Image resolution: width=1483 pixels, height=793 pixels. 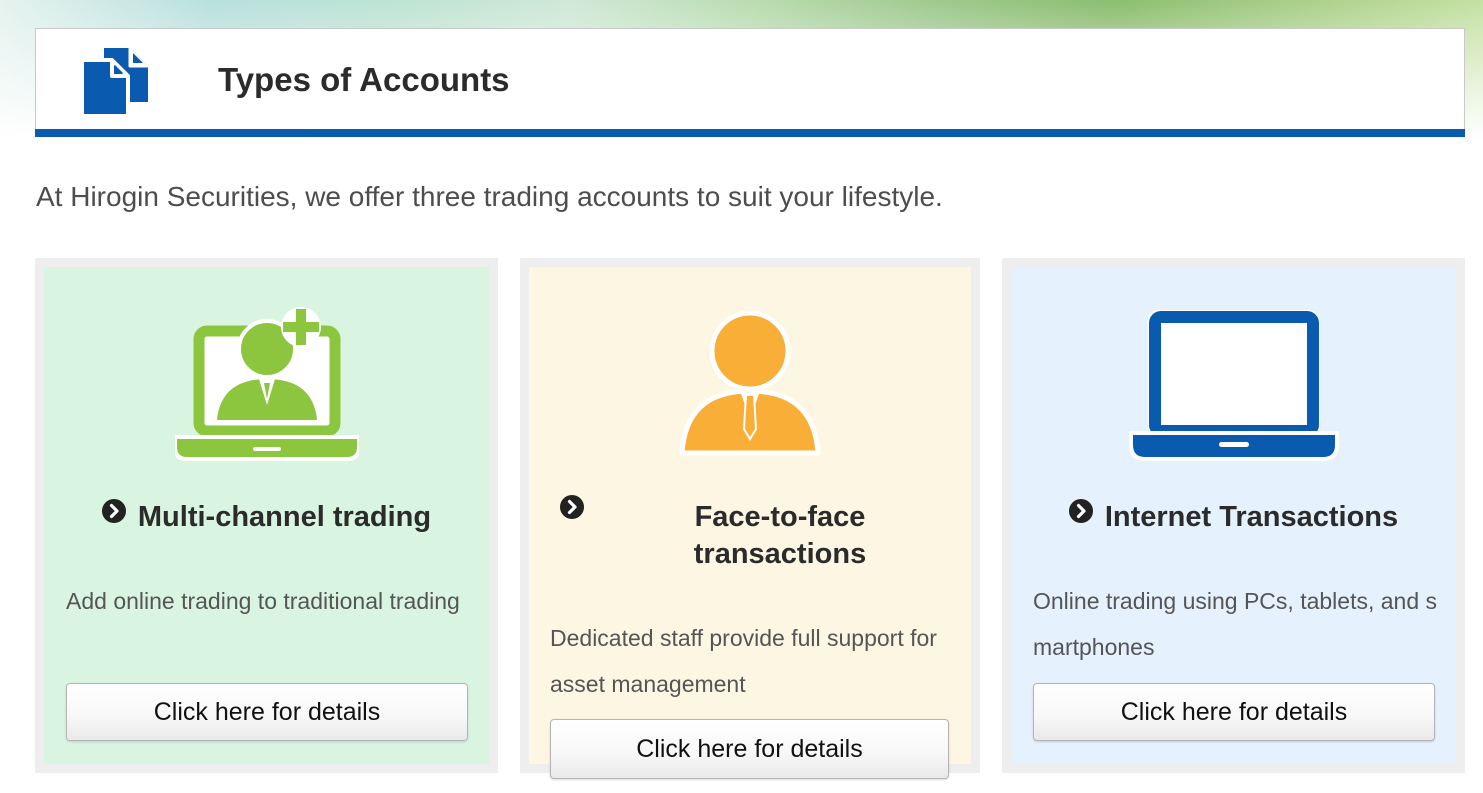 I want to click on page-title: Types of Accounts, so click(x=364, y=79).